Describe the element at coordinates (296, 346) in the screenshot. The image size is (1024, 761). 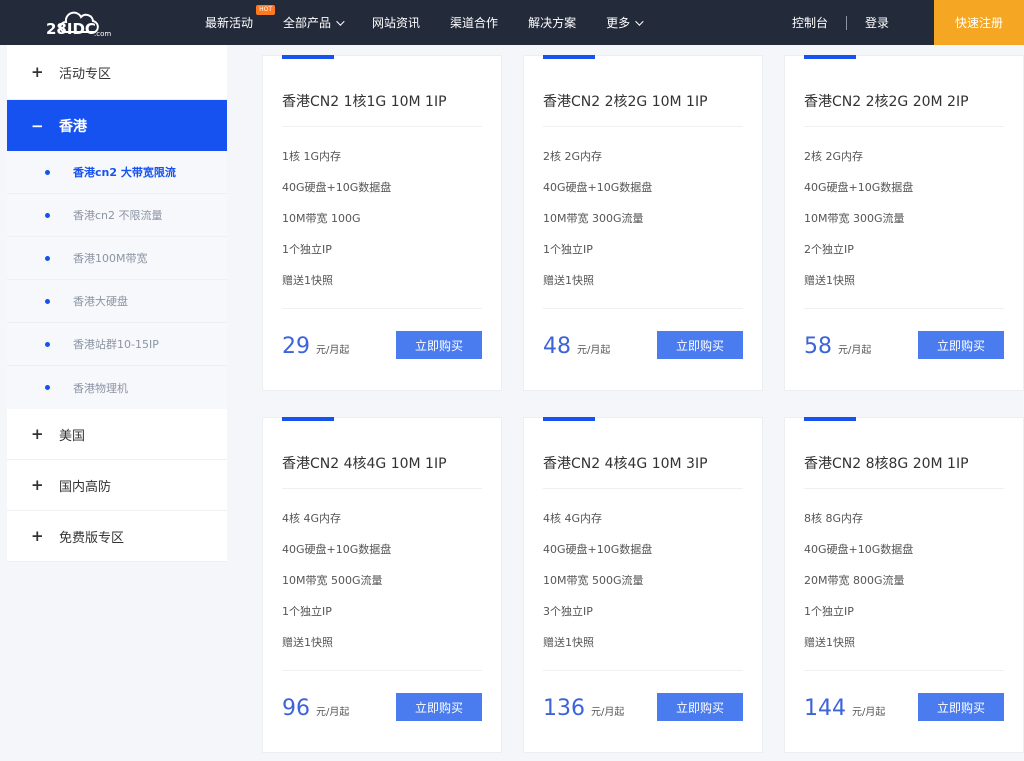
I see `price-value: 29` at that location.